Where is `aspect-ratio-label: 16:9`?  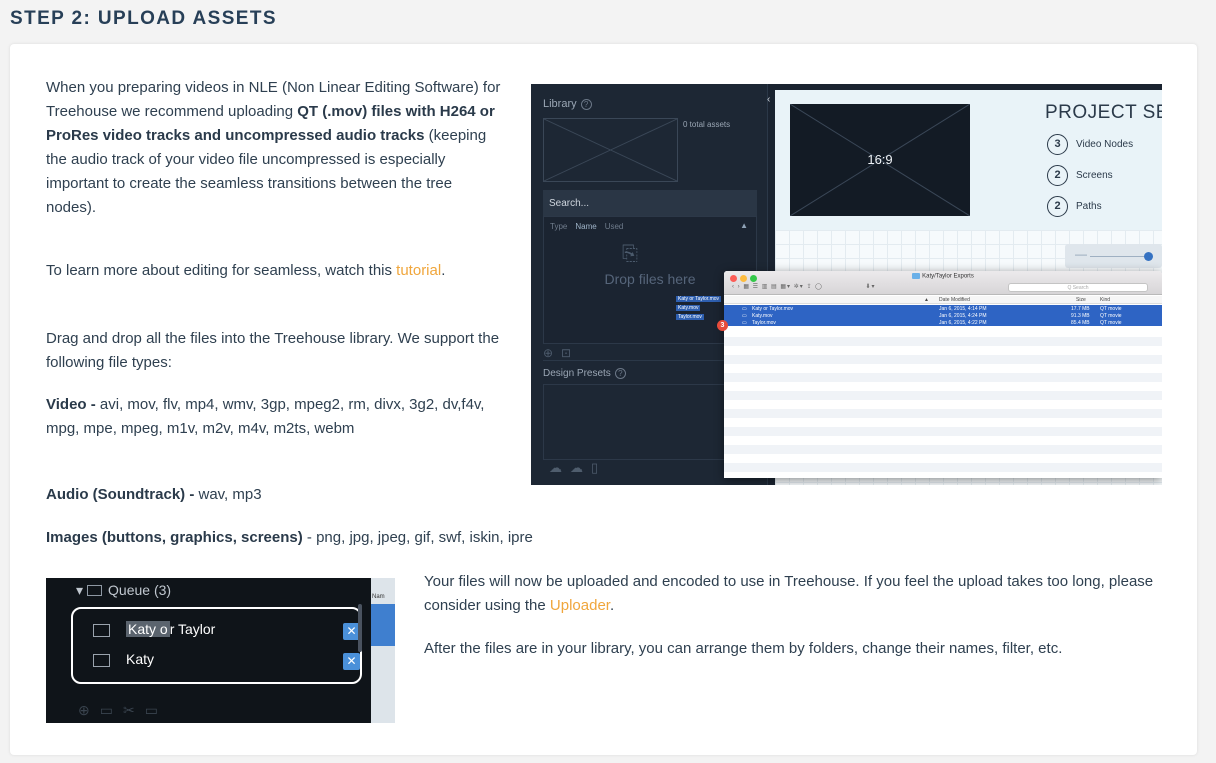
aspect-ratio-label: 16:9 is located at coordinates (880, 159).